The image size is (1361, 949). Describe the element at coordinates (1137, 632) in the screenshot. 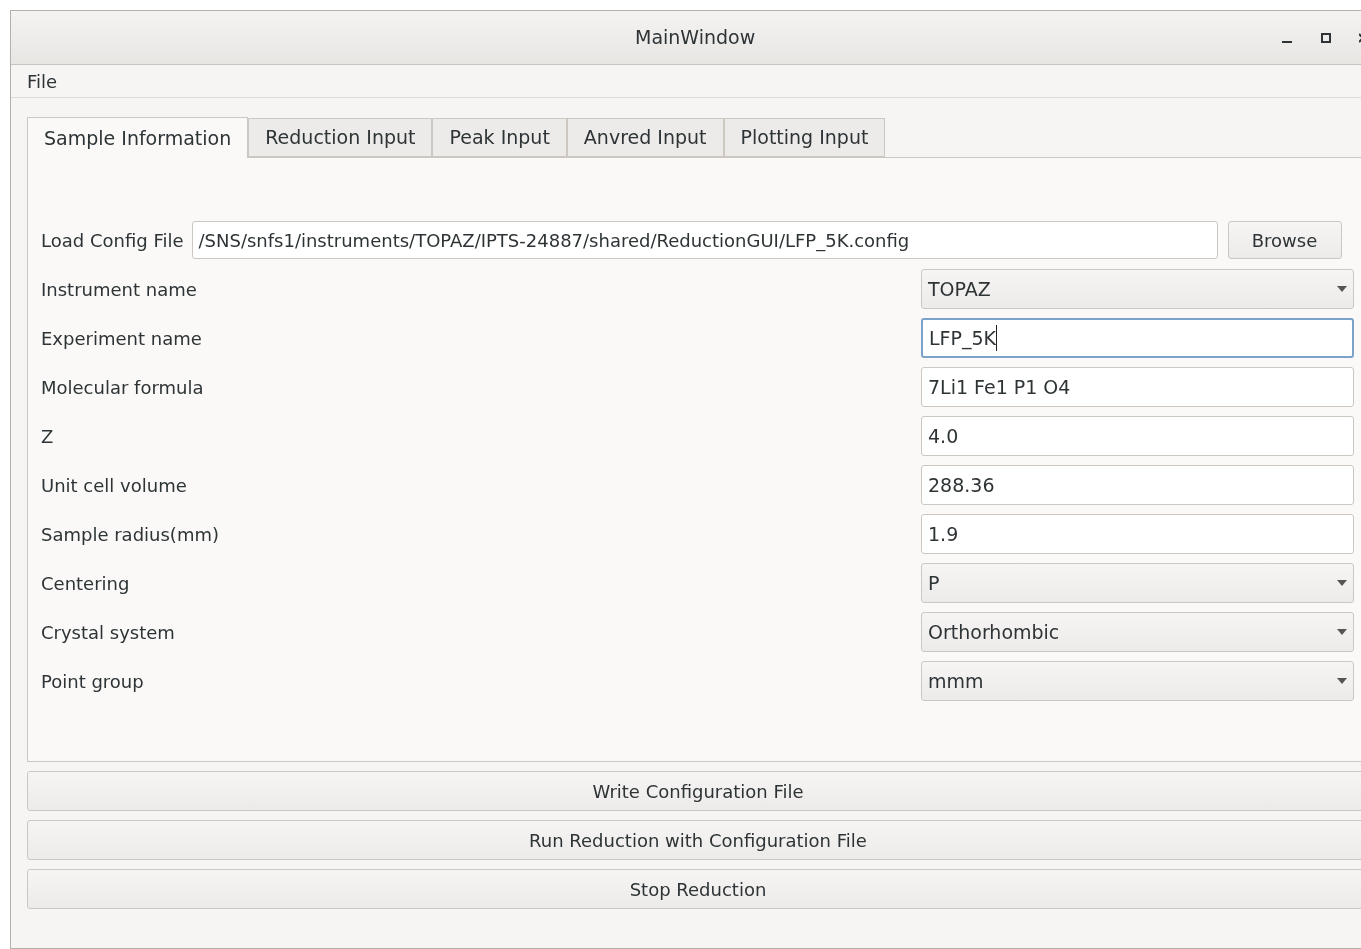

I see `dropdown: Orthorhombic` at that location.